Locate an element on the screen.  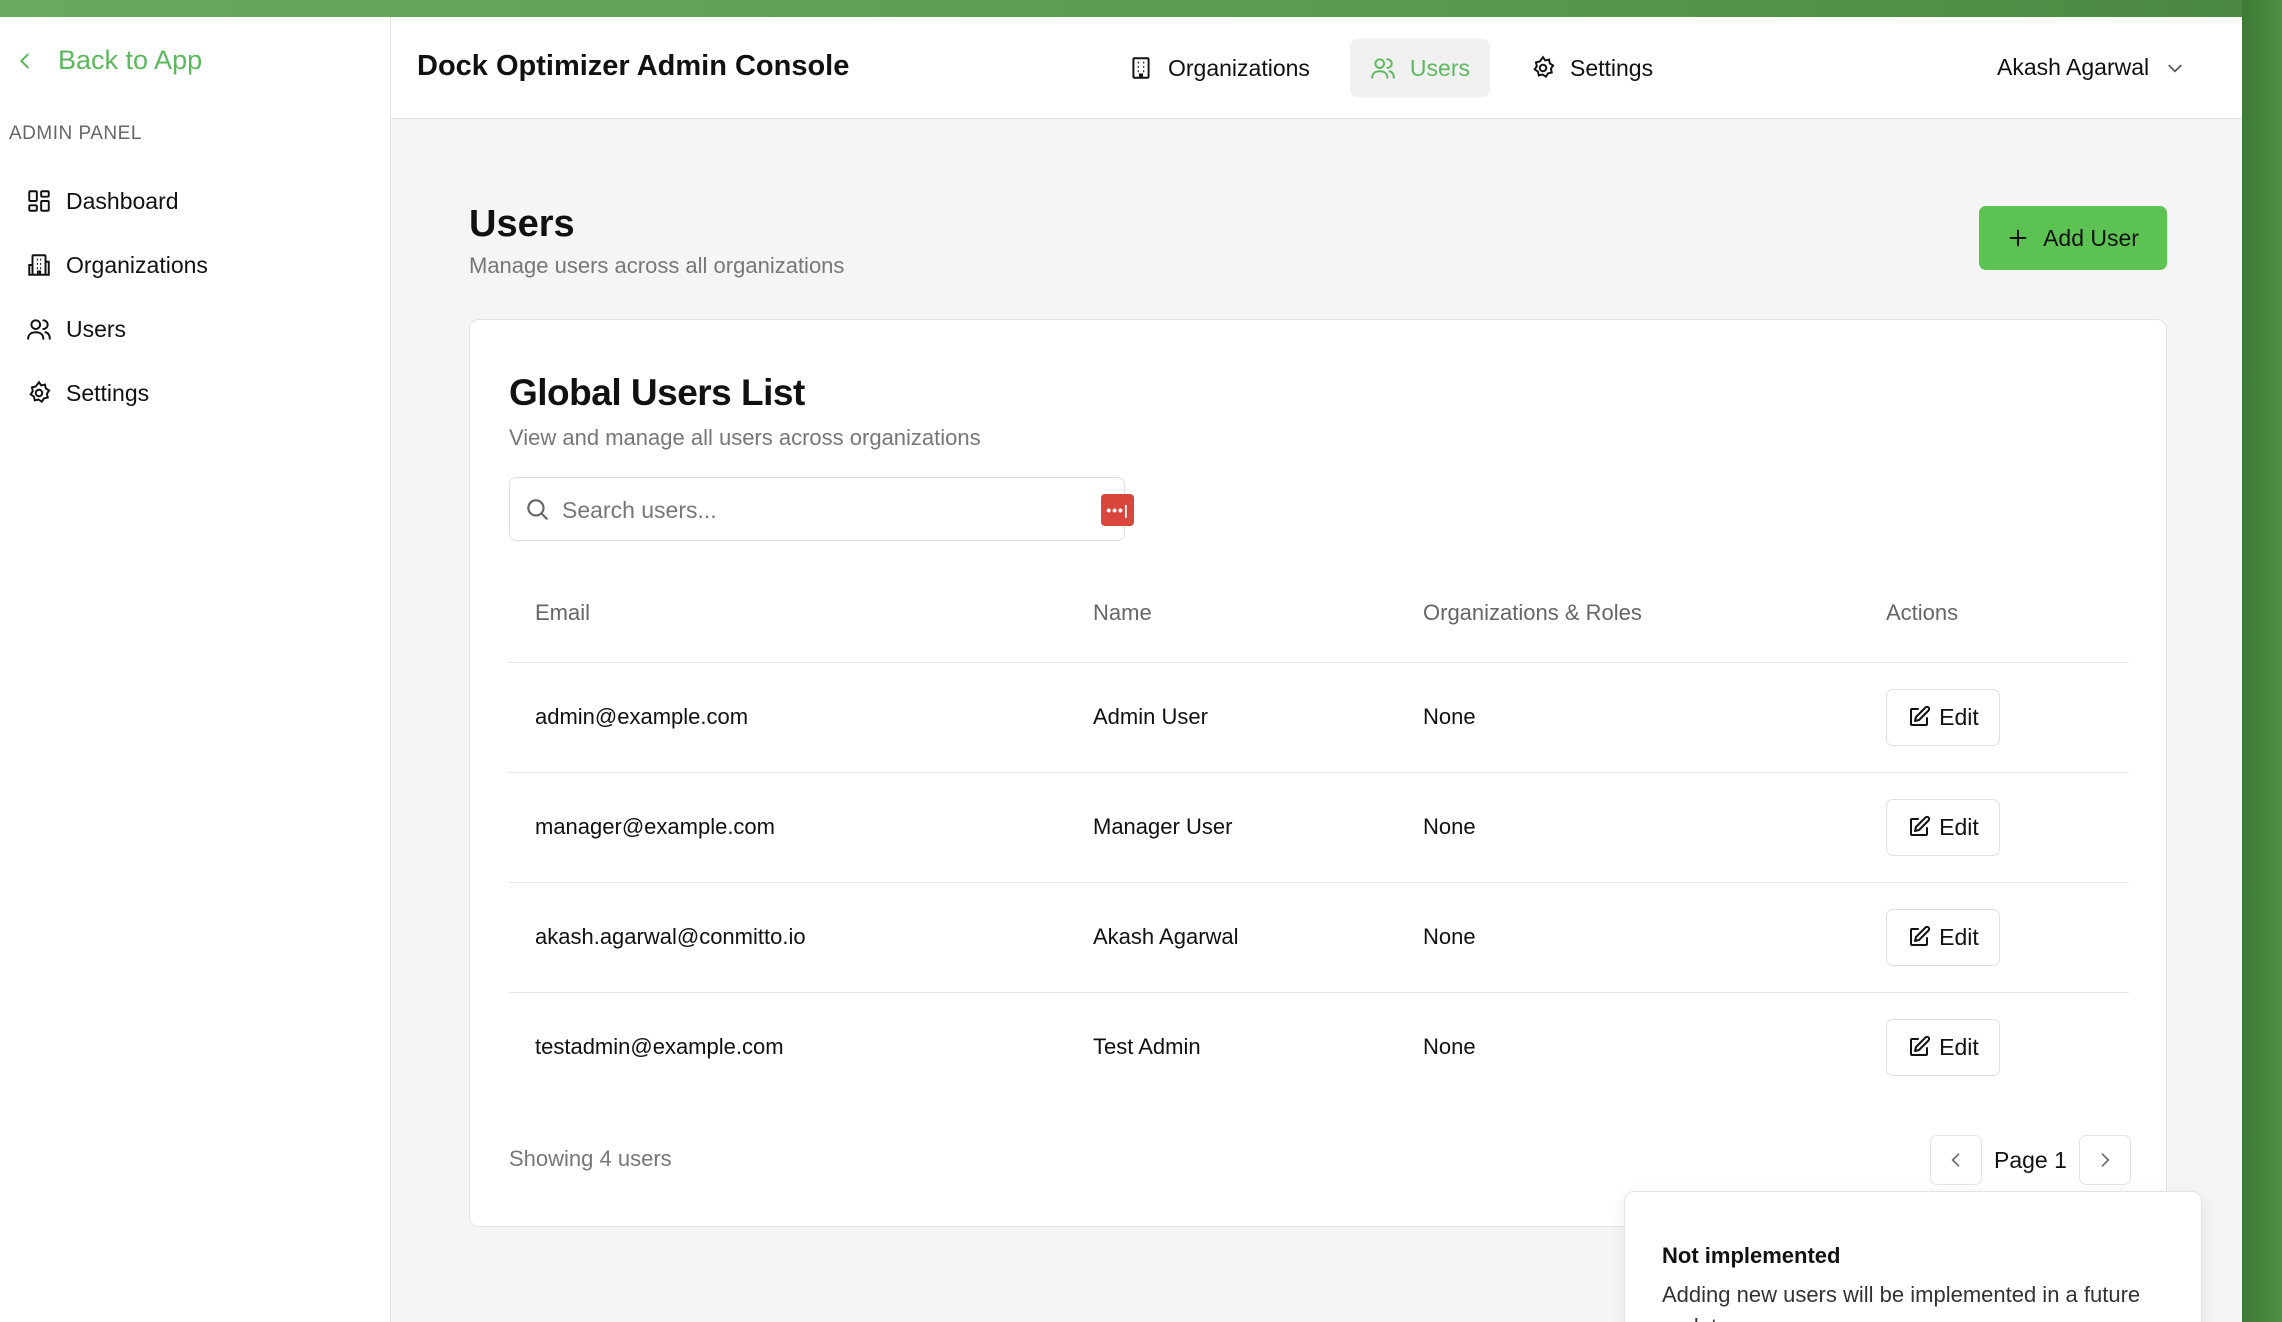
app-title: Dock Optimizer Admin Console is located at coordinates (633, 66).